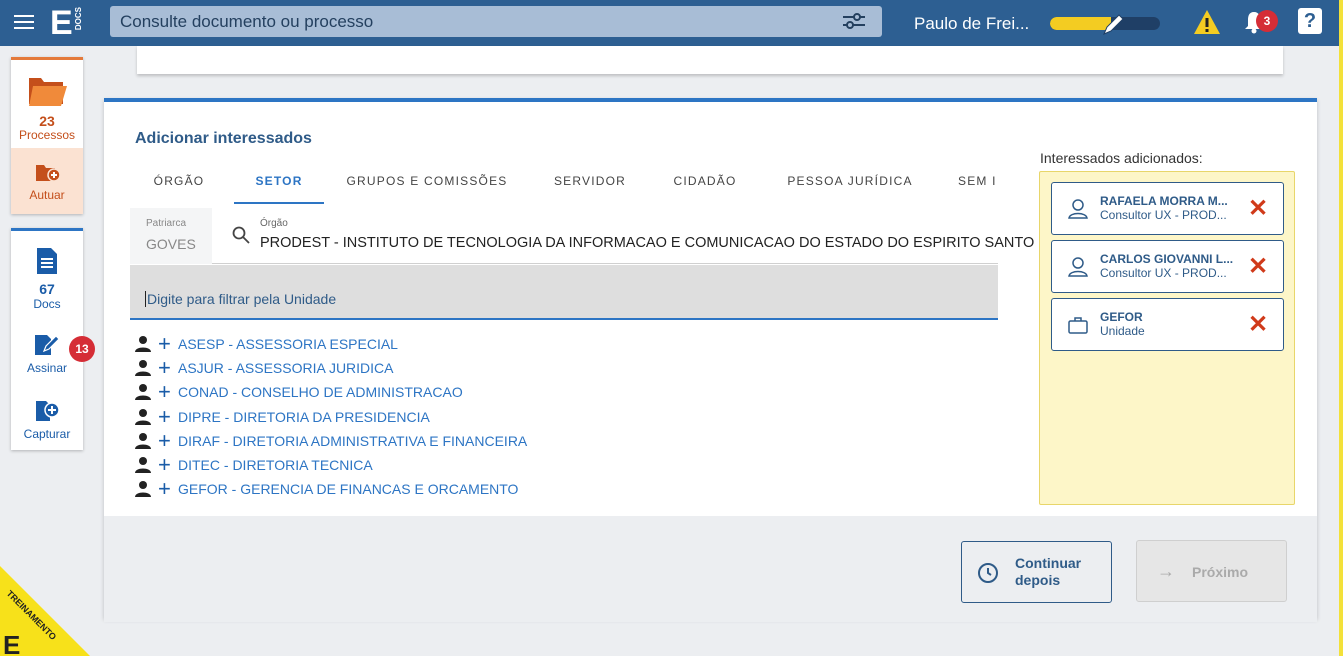  Describe the element at coordinates (854, 21) in the screenshot. I see `filter-settings-icon` at that location.